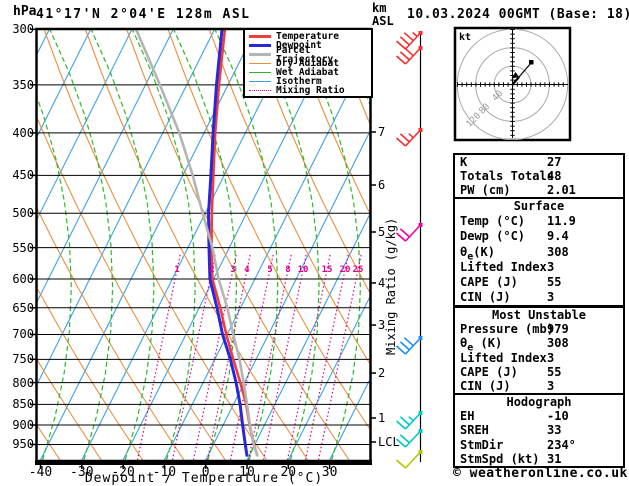  Describe the element at coordinates (554, 176) in the screenshot. I see `row-value: 48` at that location.